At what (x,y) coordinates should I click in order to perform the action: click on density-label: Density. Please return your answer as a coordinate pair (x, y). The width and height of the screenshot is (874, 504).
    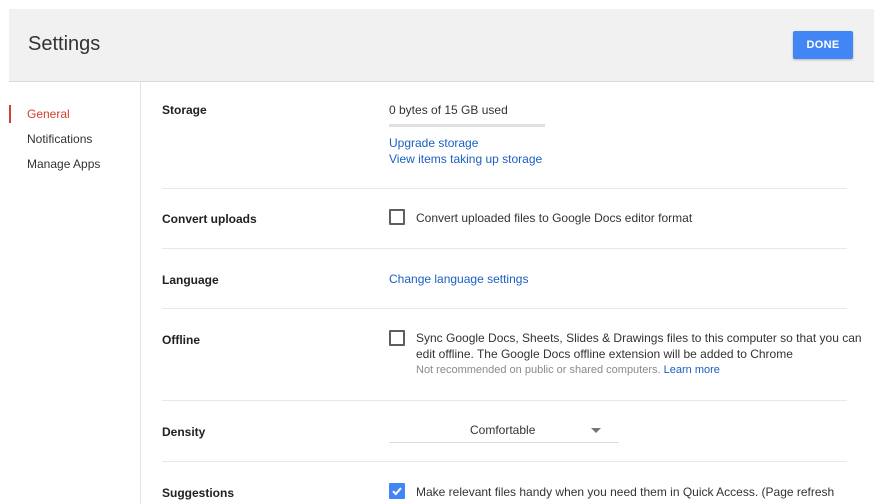
    Looking at the image, I should click on (184, 432).